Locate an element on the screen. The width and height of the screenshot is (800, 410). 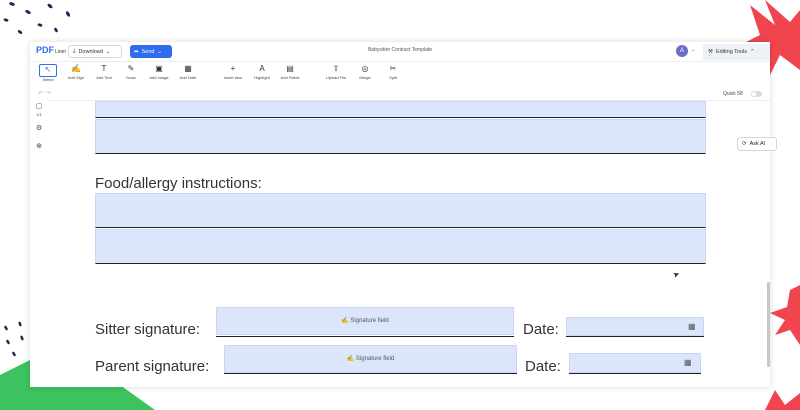
sitter-date-label: Date: is located at coordinates (541, 329).